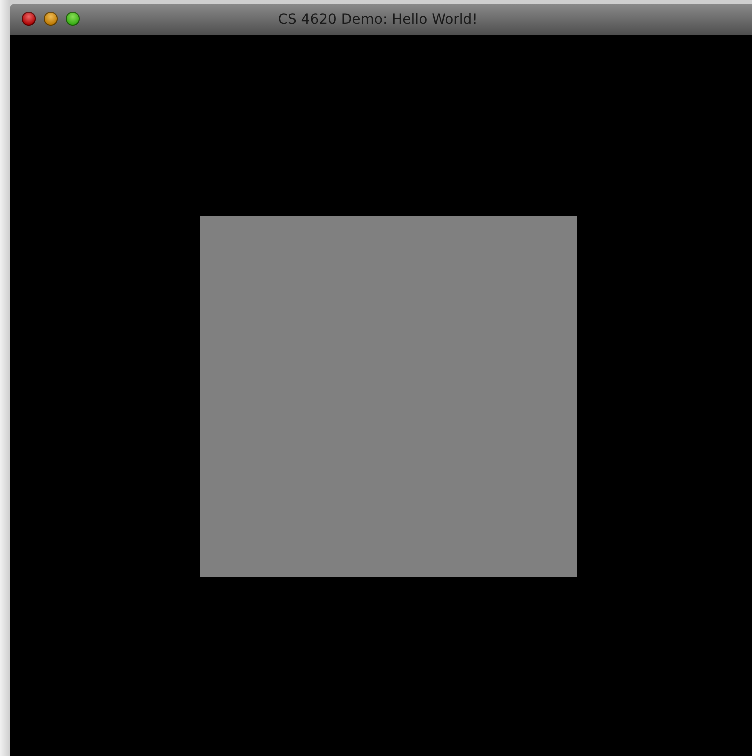  Describe the element at coordinates (378, 20) in the screenshot. I see `window-title: CS 4620 Demo: Hello World!` at that location.